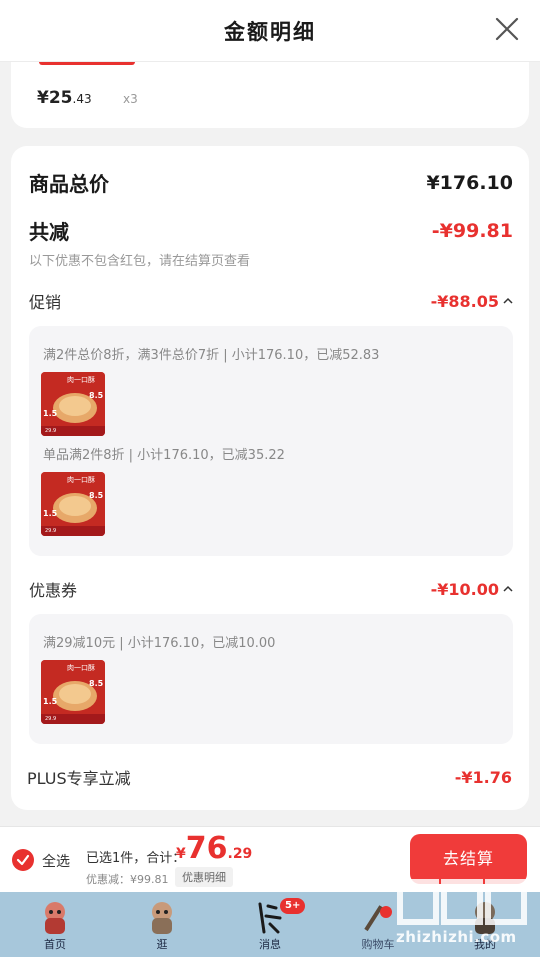  Describe the element at coordinates (271, 230) in the screenshot. I see `discount-row: 共减 -¥99.81` at that location.